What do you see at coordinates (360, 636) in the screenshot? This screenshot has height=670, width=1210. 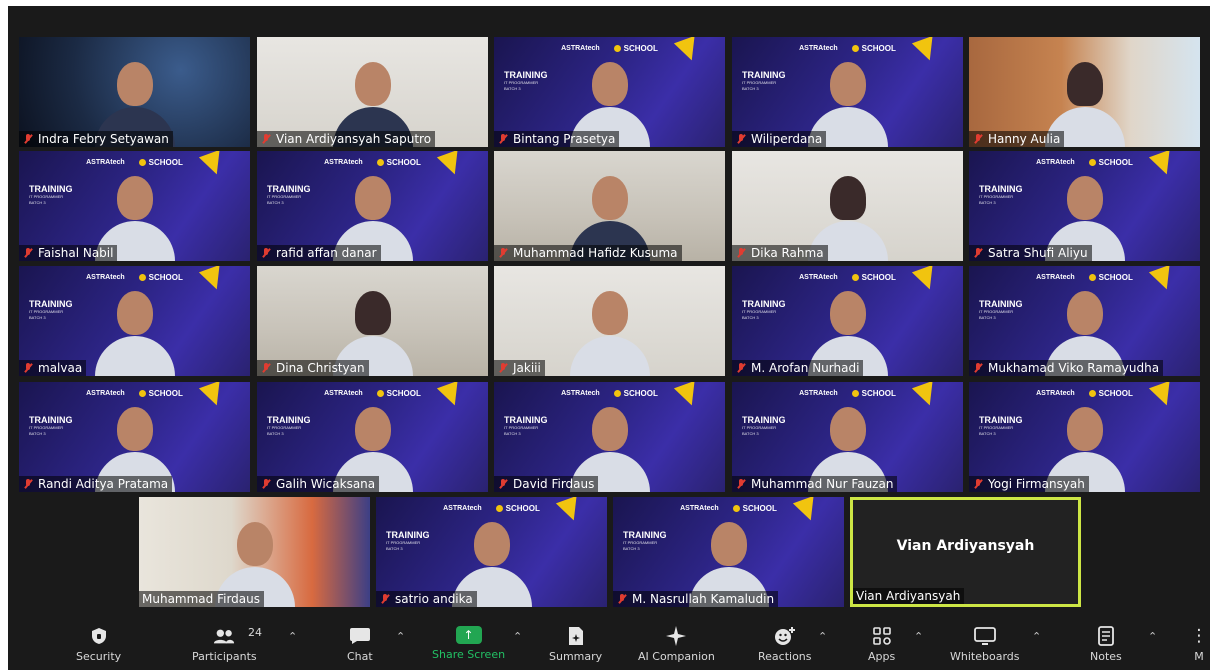 I see `speech-bubble-icon` at bounding box center [360, 636].